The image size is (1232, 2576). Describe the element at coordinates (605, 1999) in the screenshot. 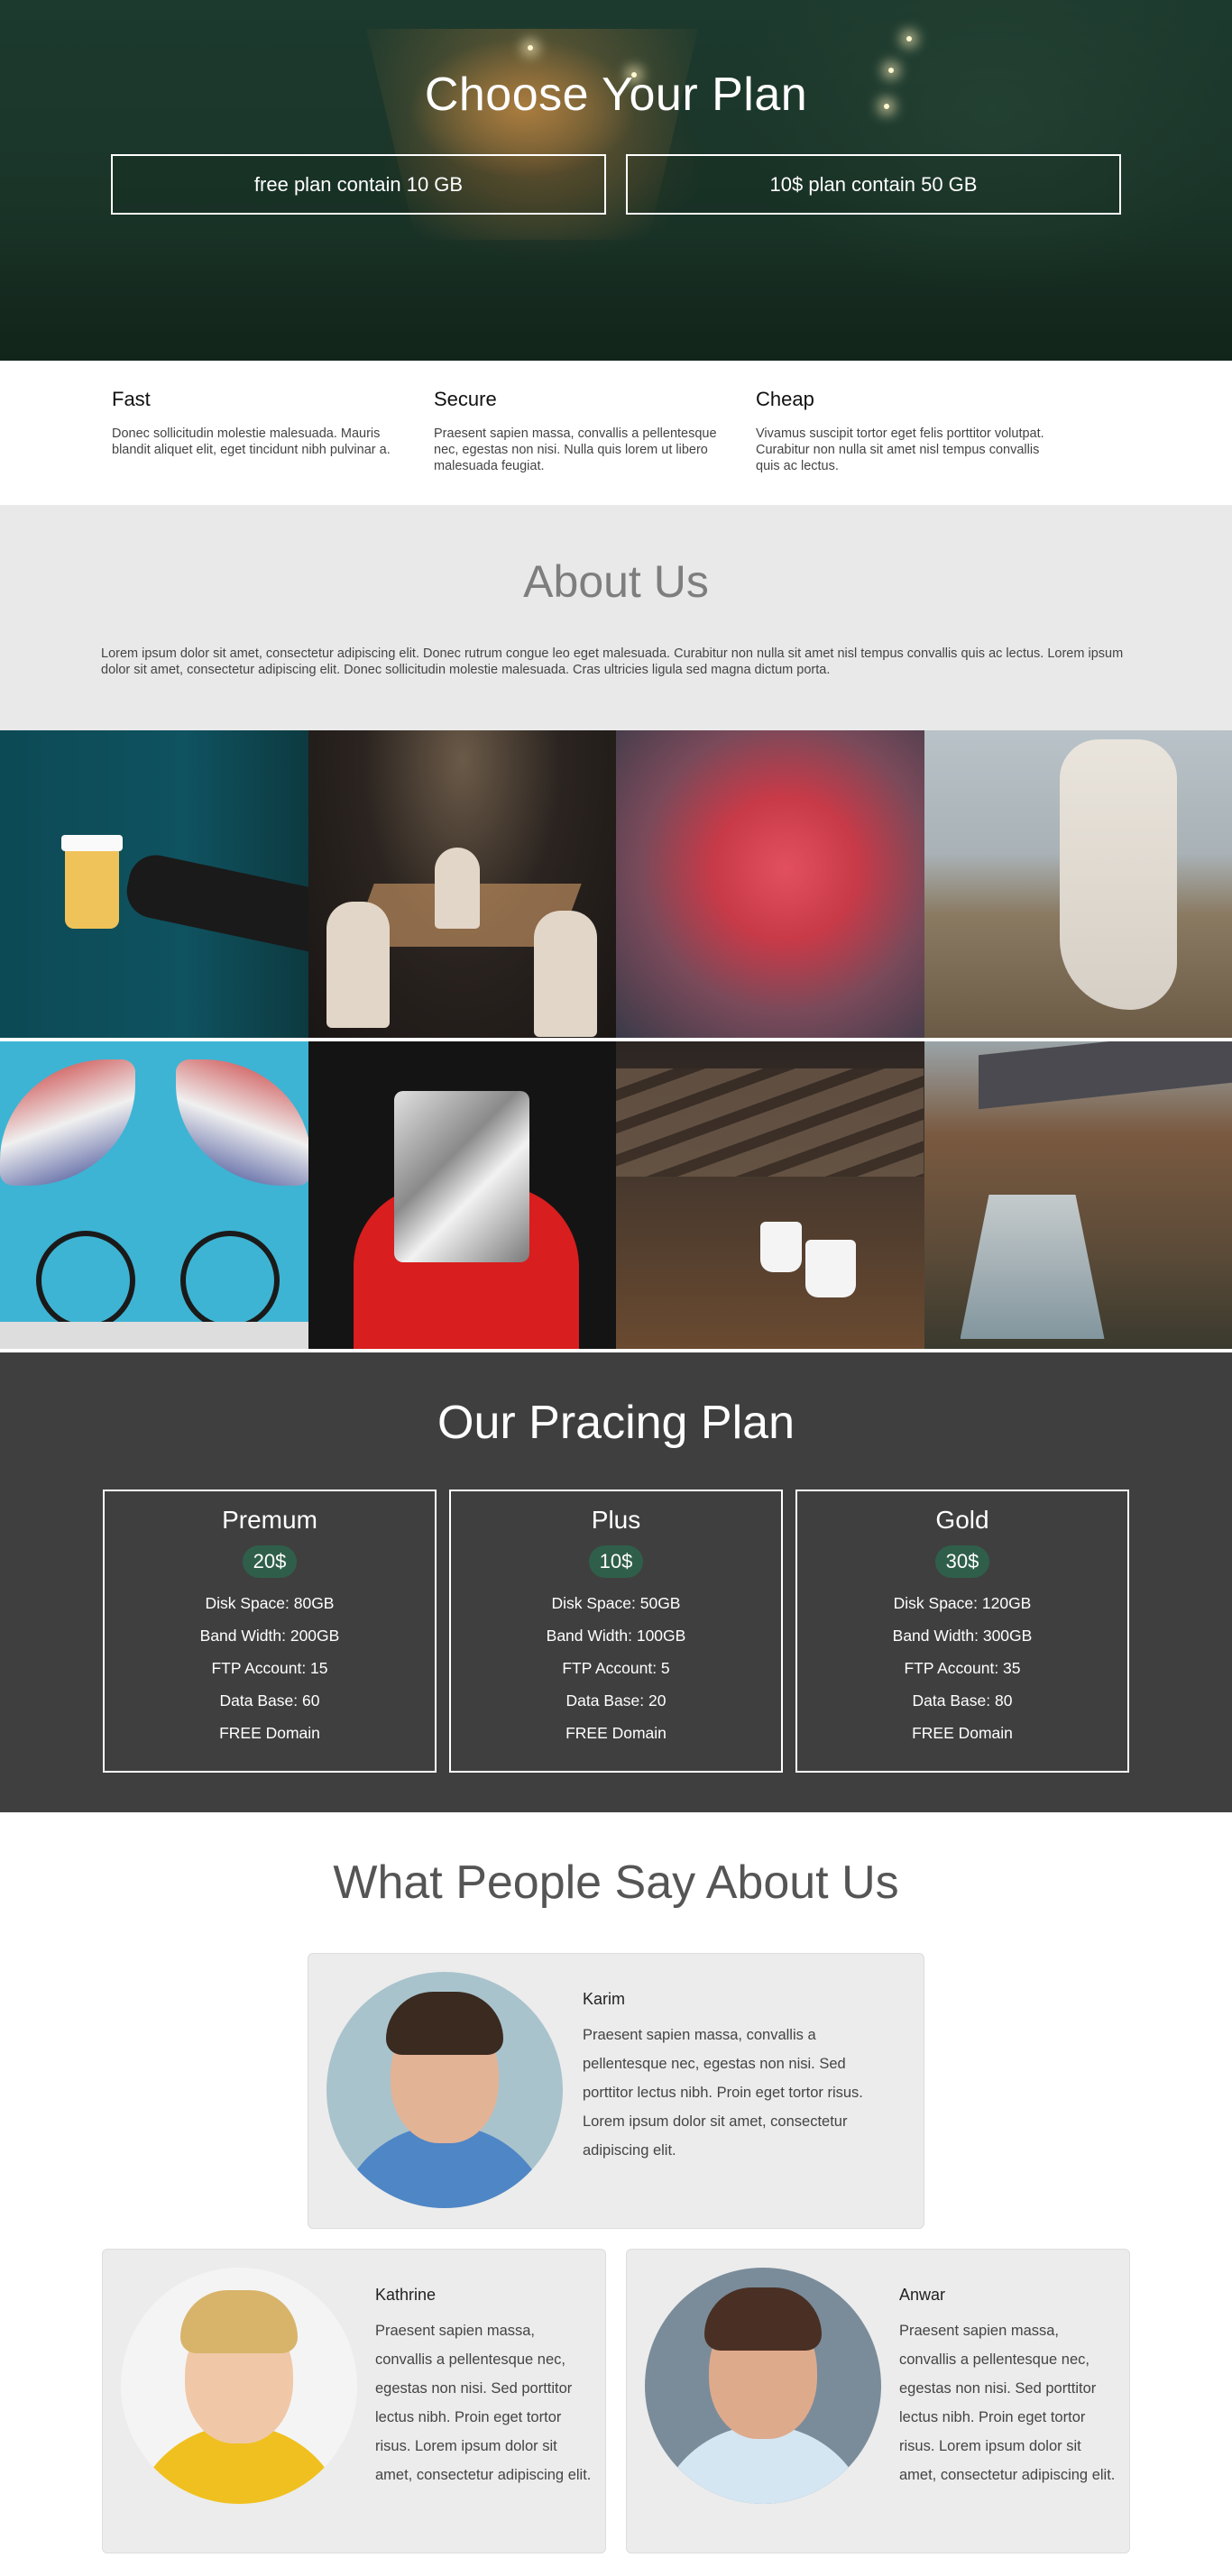

I see `testimonial-name: Karim` at that location.